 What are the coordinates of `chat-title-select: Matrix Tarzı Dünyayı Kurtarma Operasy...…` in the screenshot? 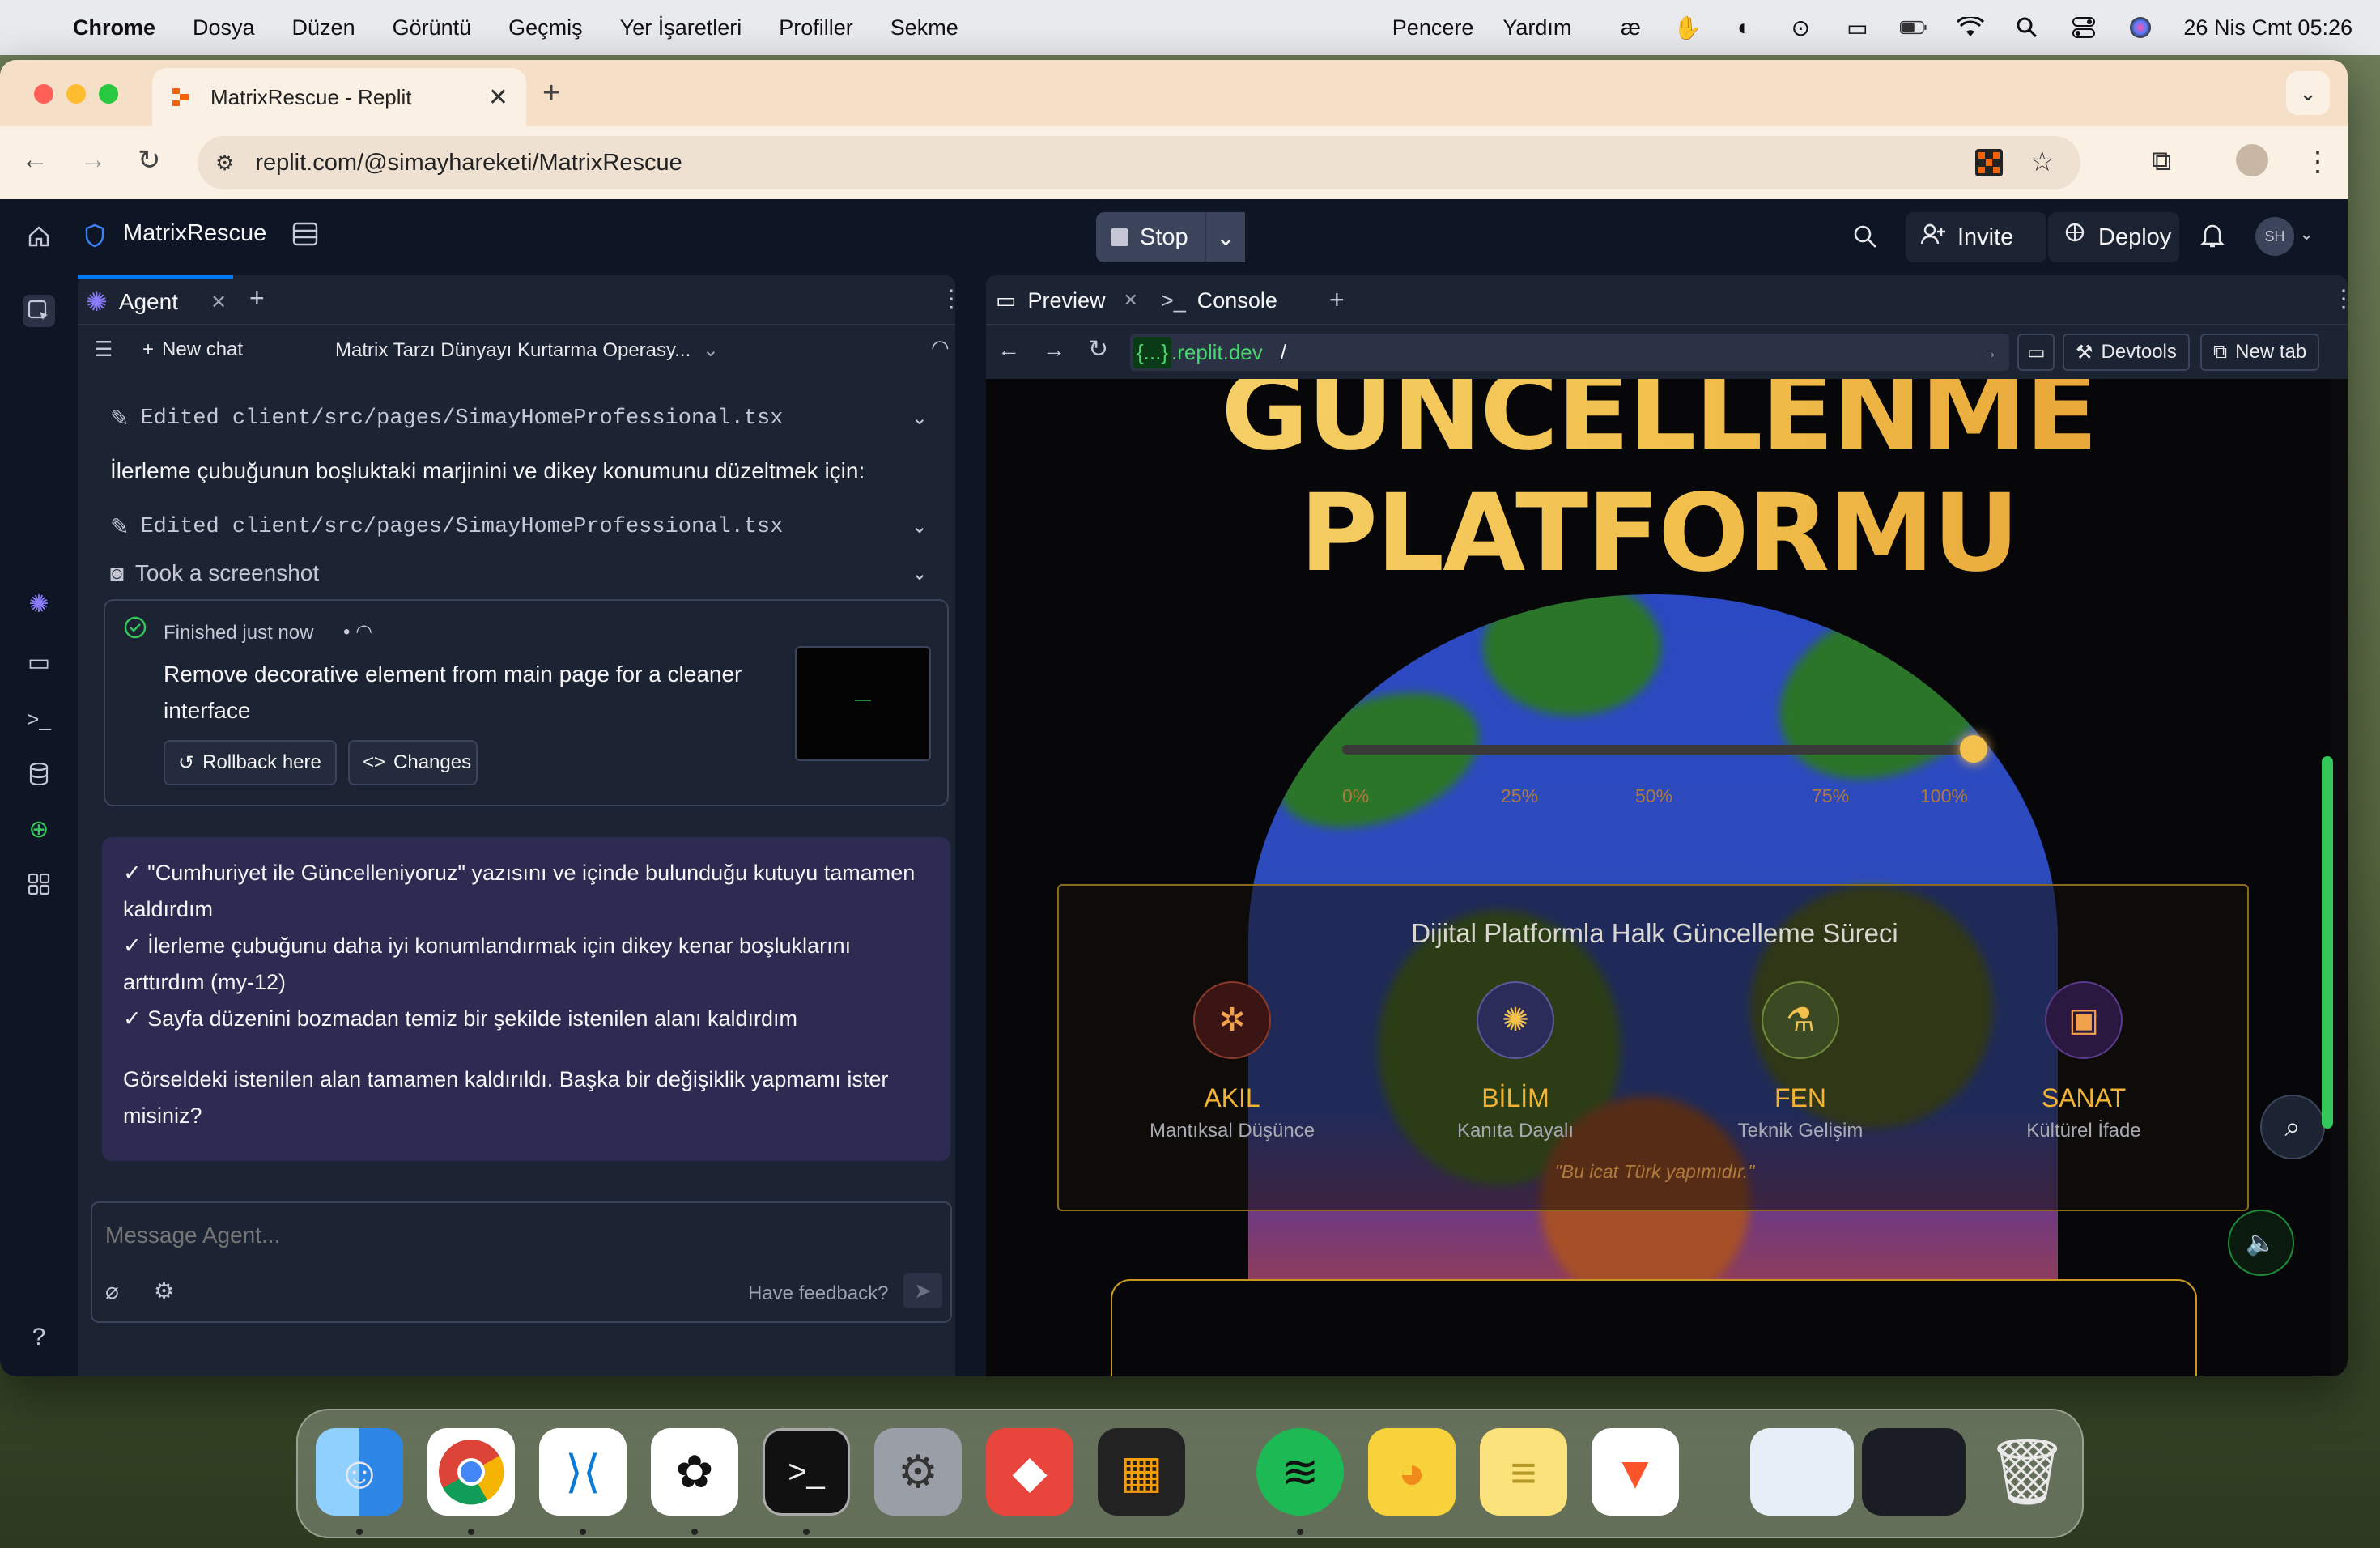 It's located at (527, 350).